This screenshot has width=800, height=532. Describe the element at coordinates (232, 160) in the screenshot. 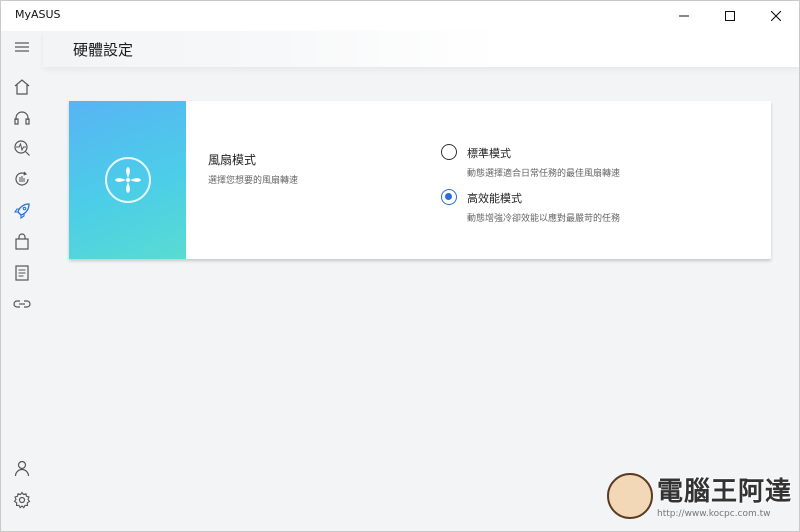

I see `fan-mode-title: 風扇模式` at that location.